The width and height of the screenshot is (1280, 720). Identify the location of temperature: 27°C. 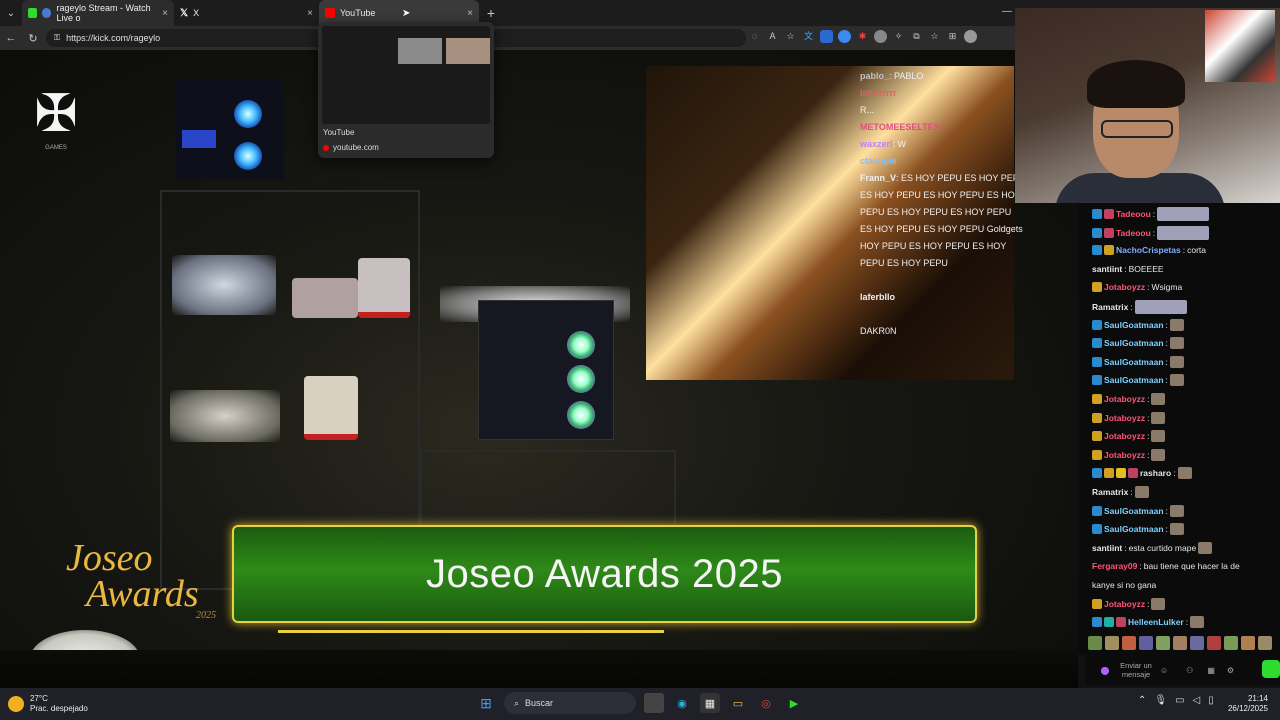
(39, 698).